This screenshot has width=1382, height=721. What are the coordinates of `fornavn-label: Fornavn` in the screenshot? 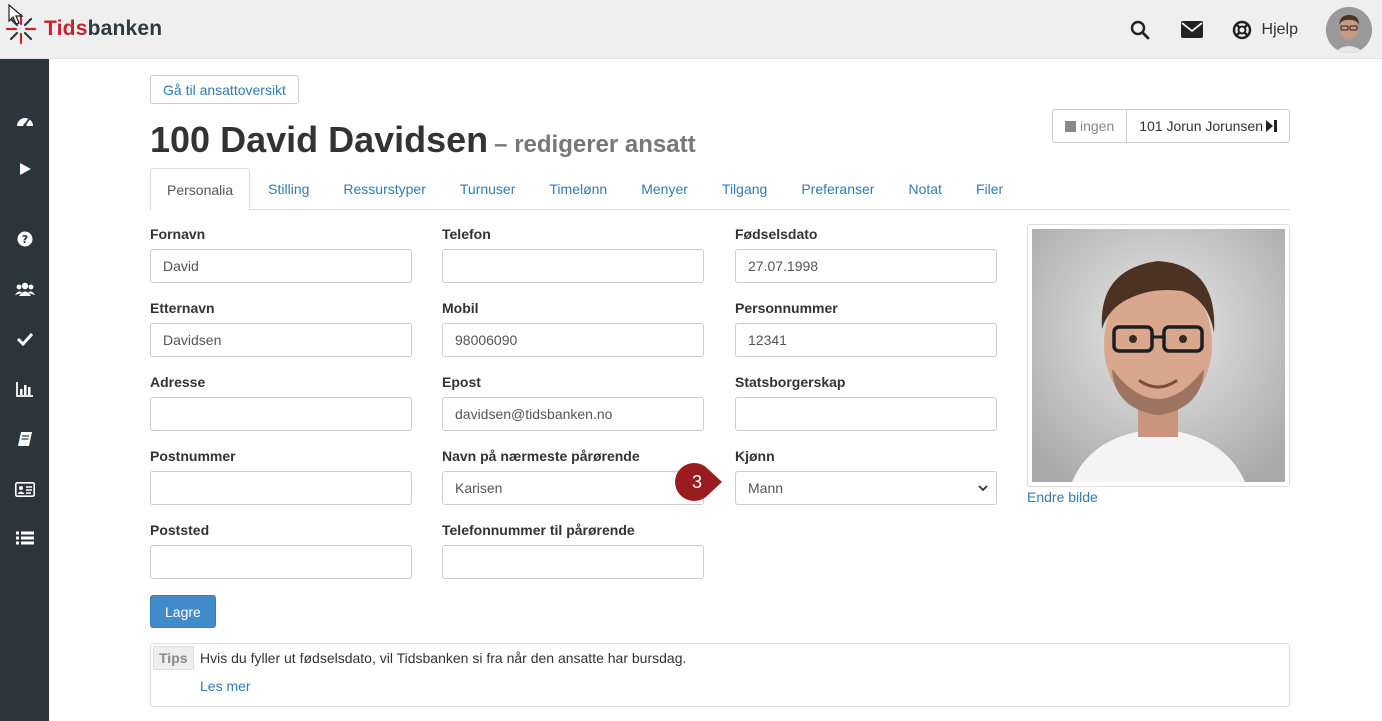 It's located at (178, 234).